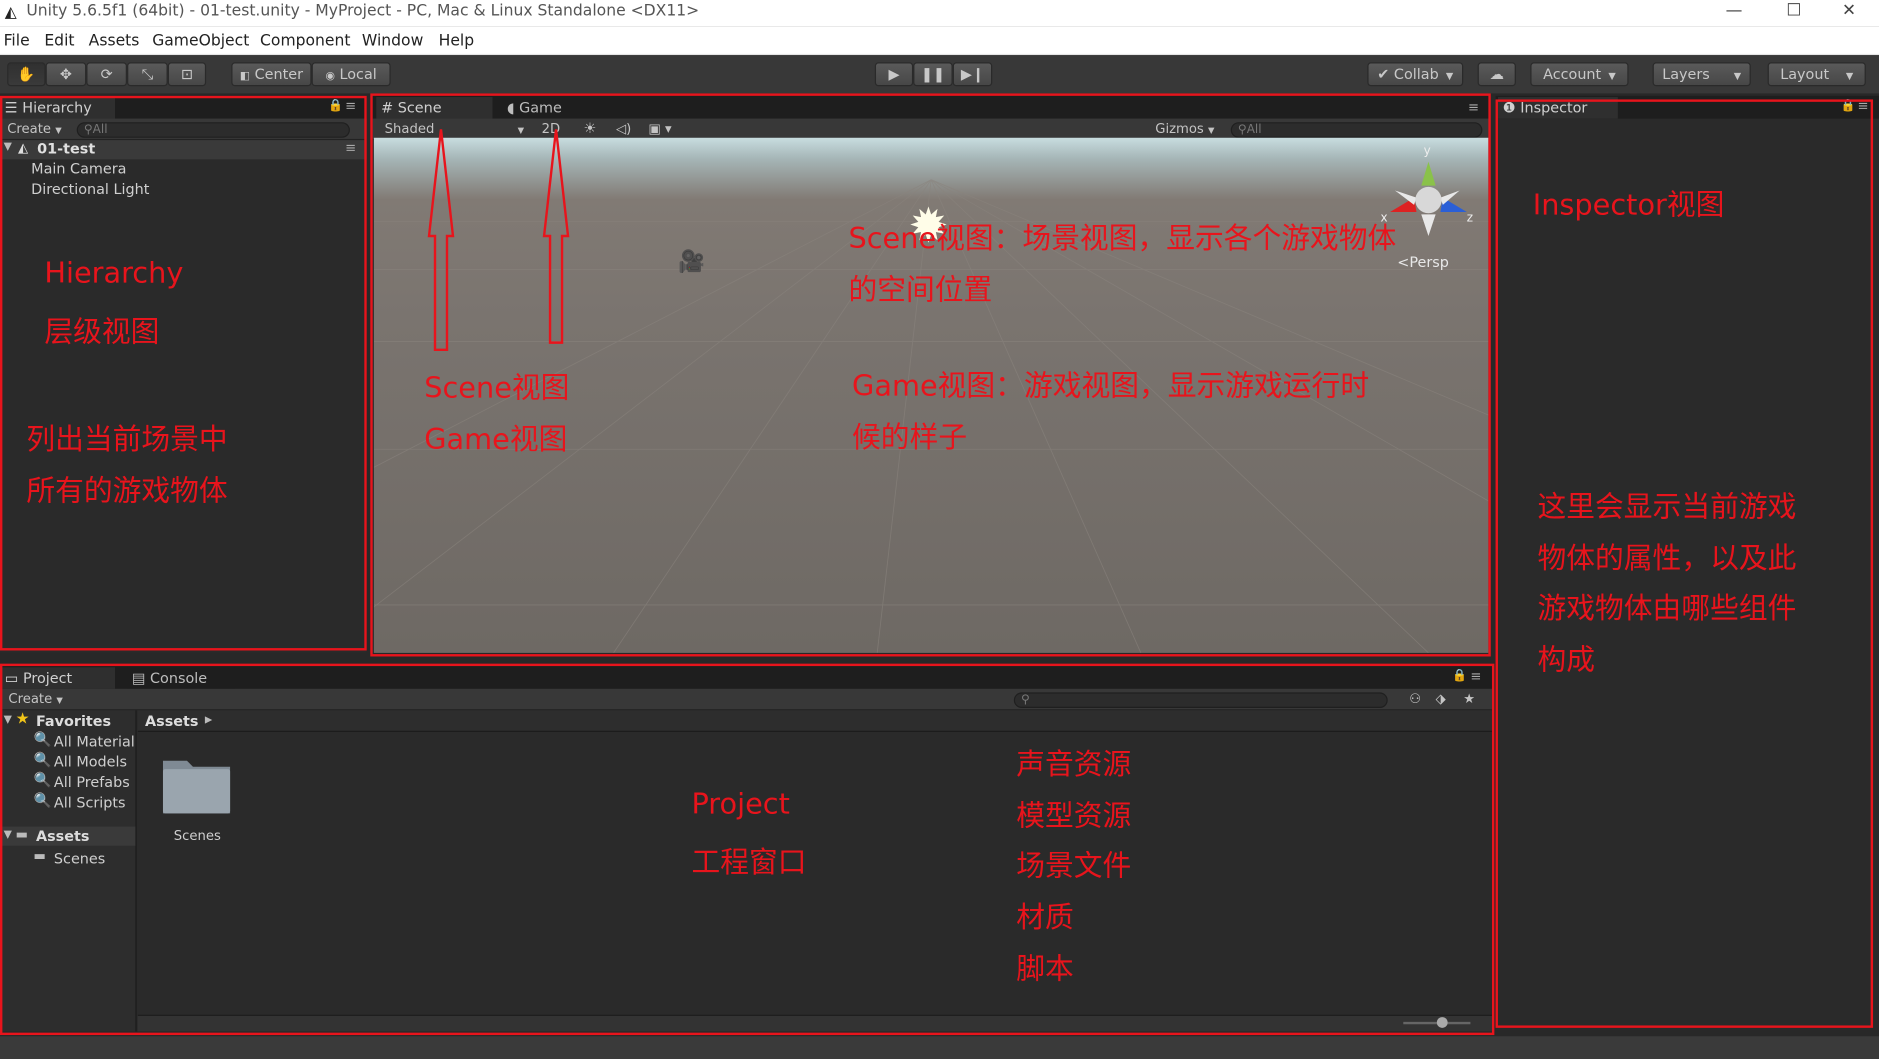 The width and height of the screenshot is (1879, 1059). Describe the element at coordinates (305, 41) in the screenshot. I see `menu-component: Component` at that location.